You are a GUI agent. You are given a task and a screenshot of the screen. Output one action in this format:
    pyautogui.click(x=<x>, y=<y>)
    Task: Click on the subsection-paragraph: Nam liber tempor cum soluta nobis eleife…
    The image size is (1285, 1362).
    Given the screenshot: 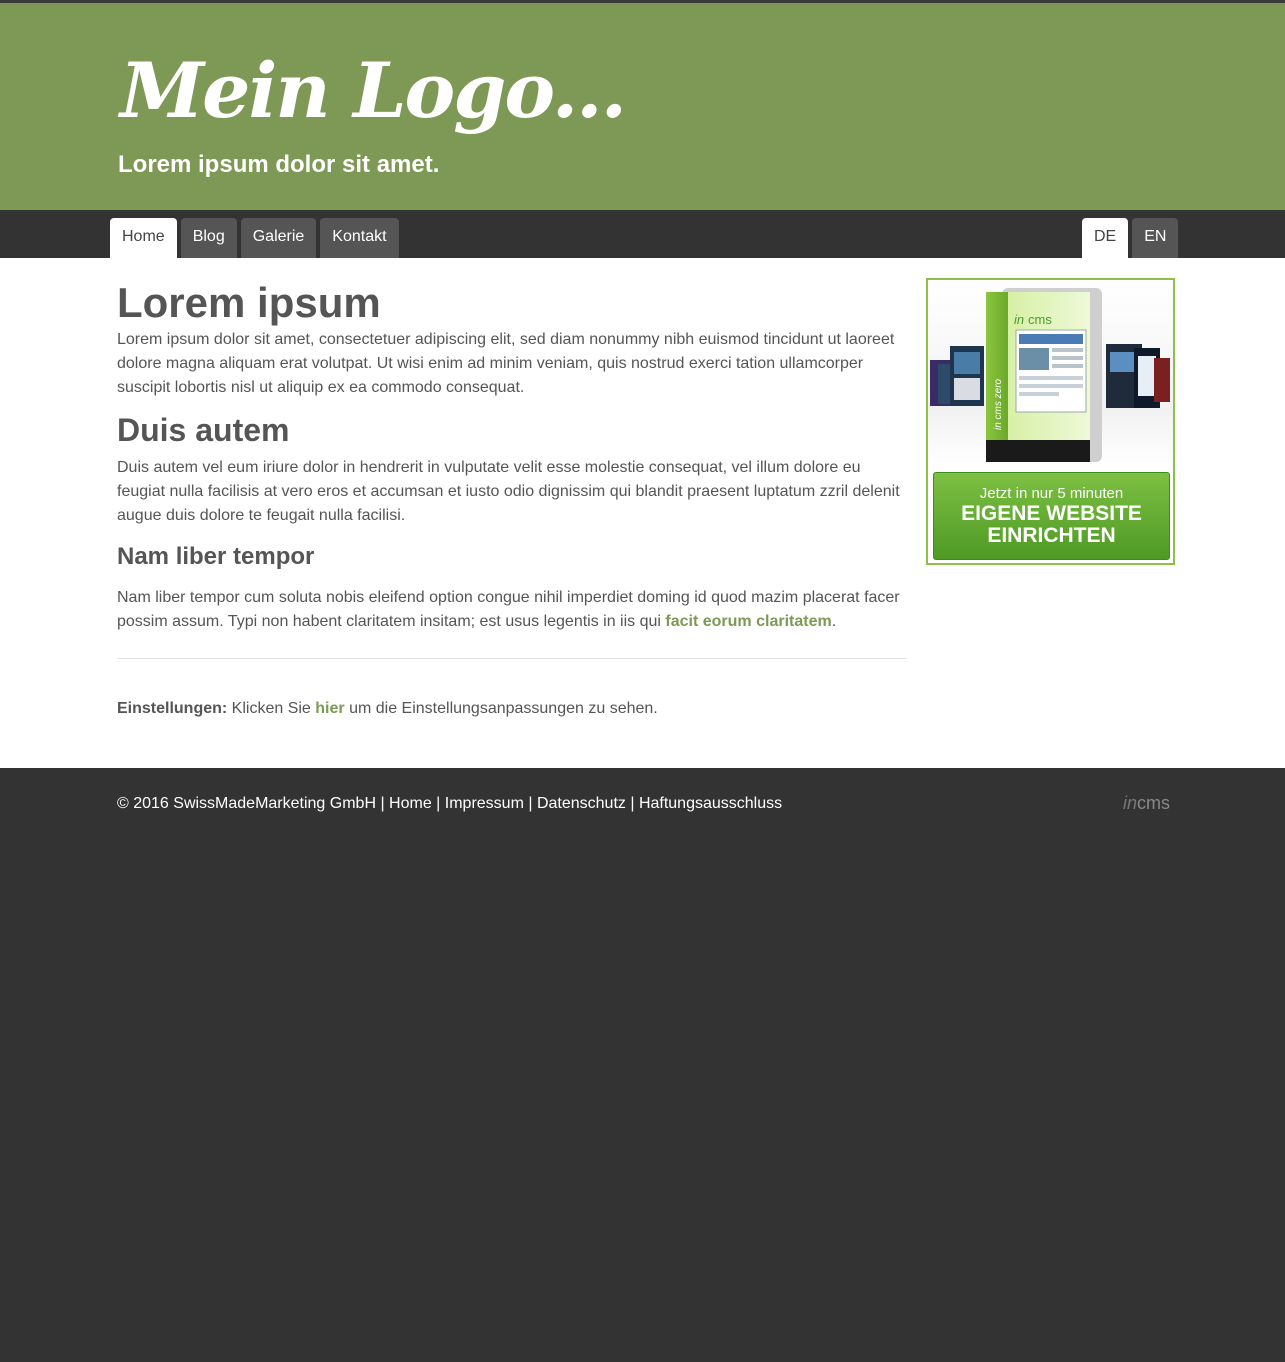 What is the action you would take?
    pyautogui.click(x=512, y=610)
    